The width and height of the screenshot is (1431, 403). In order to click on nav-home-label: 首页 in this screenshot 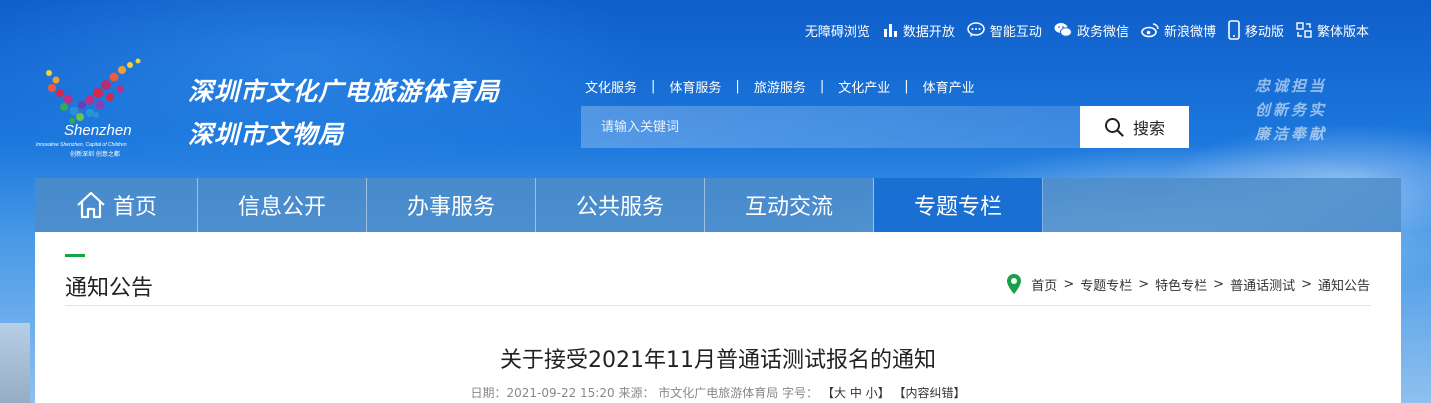, I will do `click(134, 207)`.